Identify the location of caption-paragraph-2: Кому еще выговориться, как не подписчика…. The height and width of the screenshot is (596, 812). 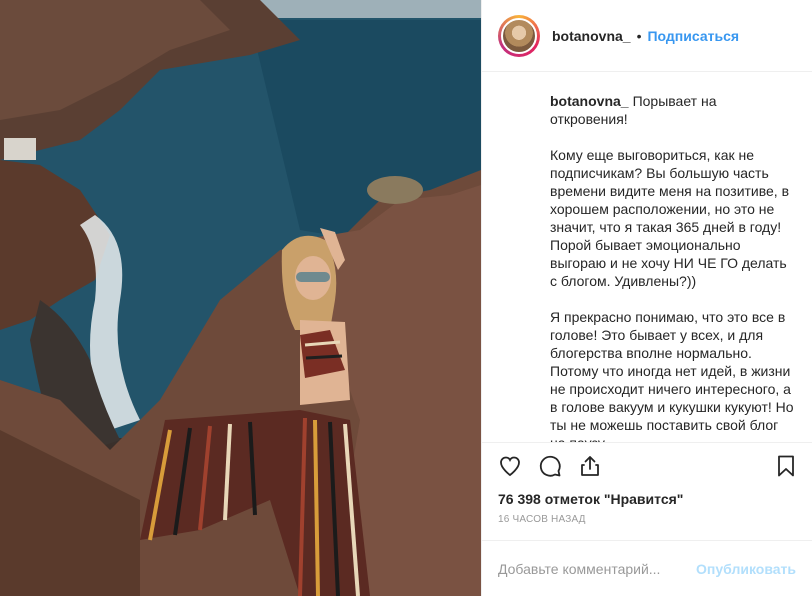
(670, 218).